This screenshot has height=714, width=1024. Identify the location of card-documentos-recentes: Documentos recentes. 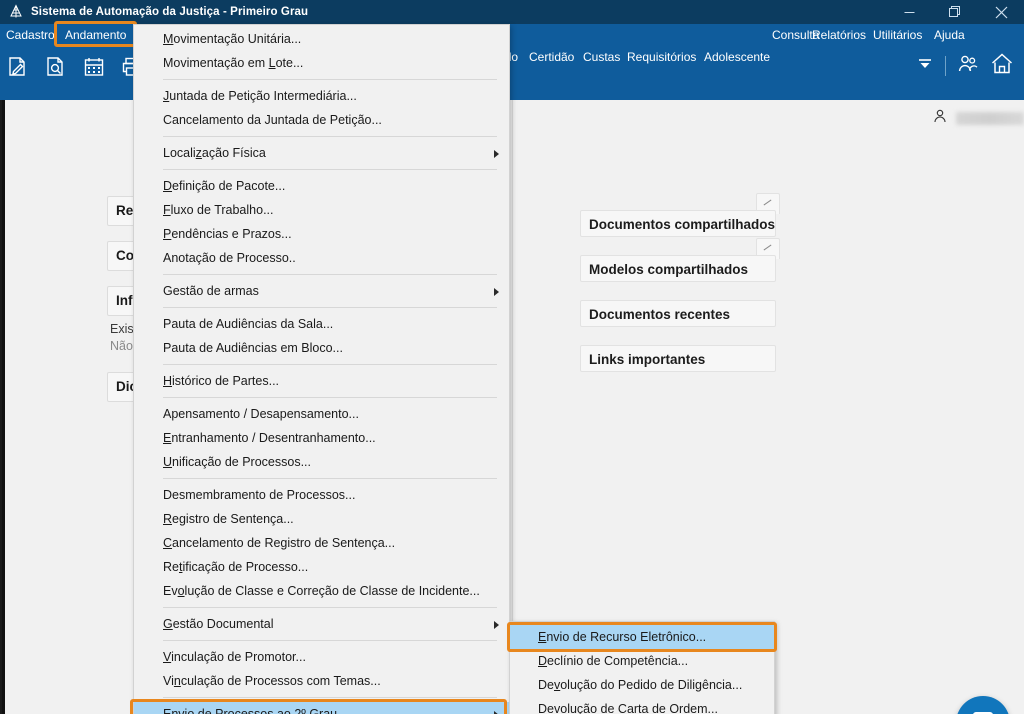
(678, 313).